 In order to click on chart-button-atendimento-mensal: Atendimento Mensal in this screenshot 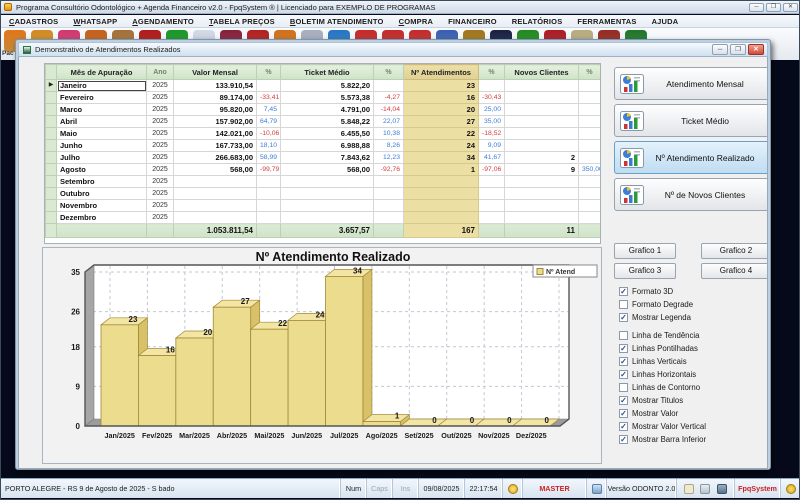, I will do `click(690, 83)`.